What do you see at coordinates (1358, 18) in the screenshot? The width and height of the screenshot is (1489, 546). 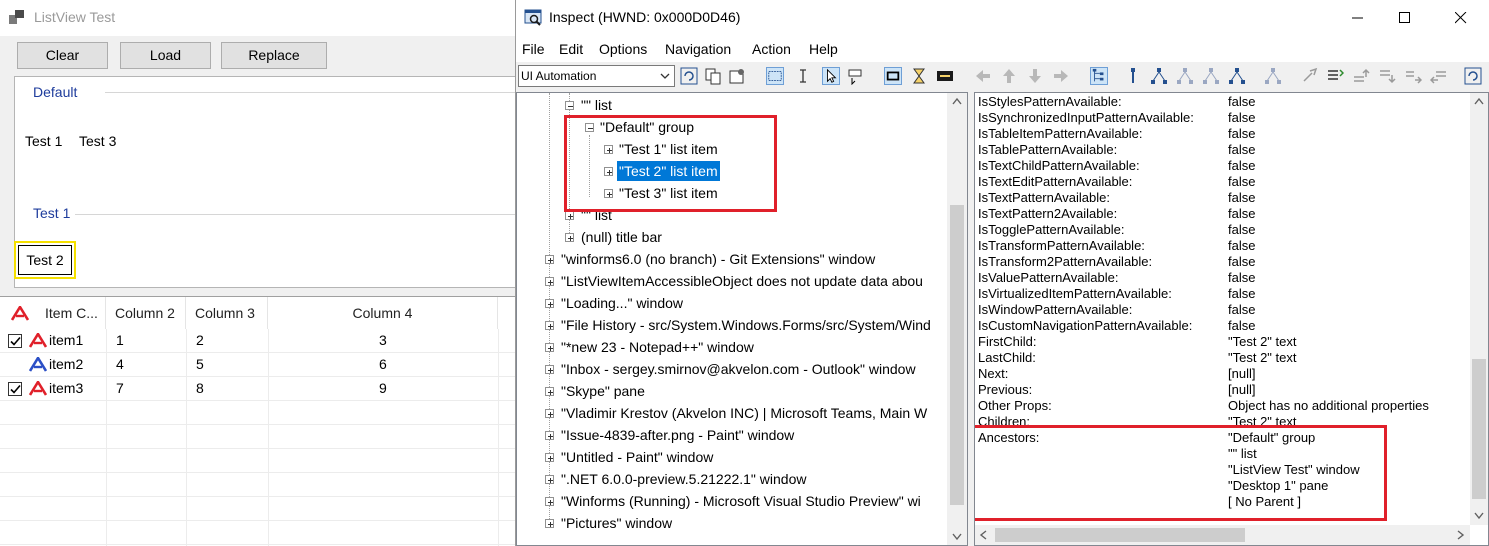 I see `minimize-button` at bounding box center [1358, 18].